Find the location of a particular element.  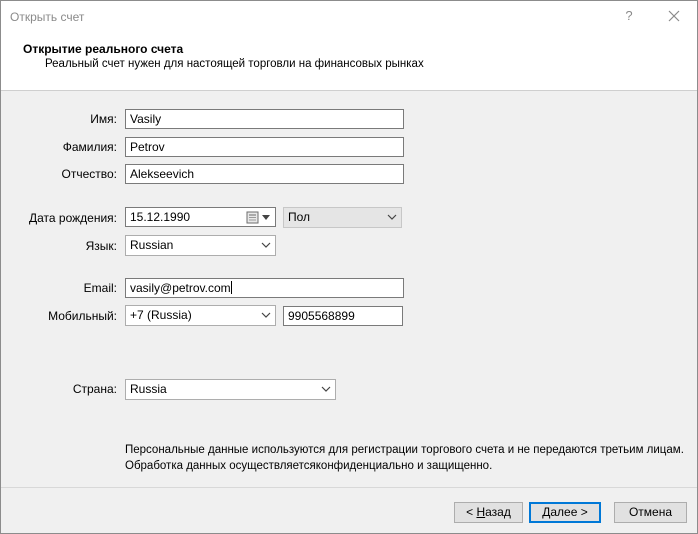

patronymic-label: Отчество: is located at coordinates (89, 174).